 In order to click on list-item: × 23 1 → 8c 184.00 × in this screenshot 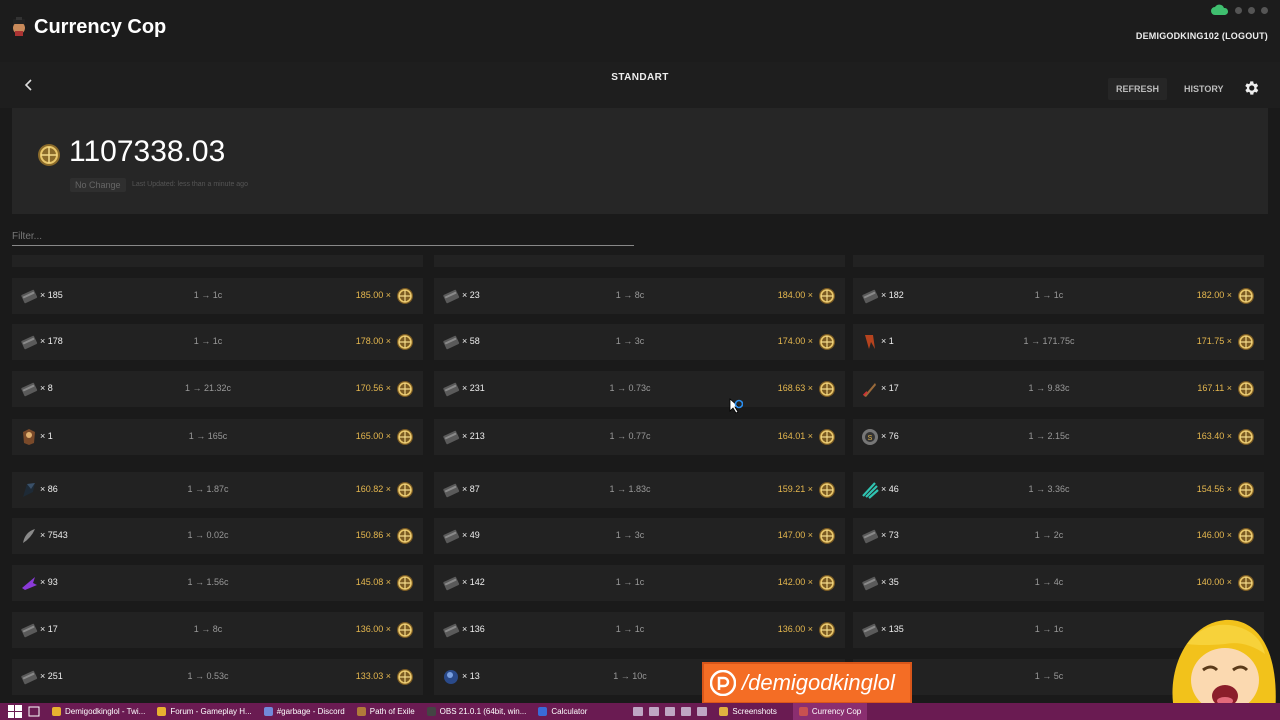, I will do `click(639, 296)`.